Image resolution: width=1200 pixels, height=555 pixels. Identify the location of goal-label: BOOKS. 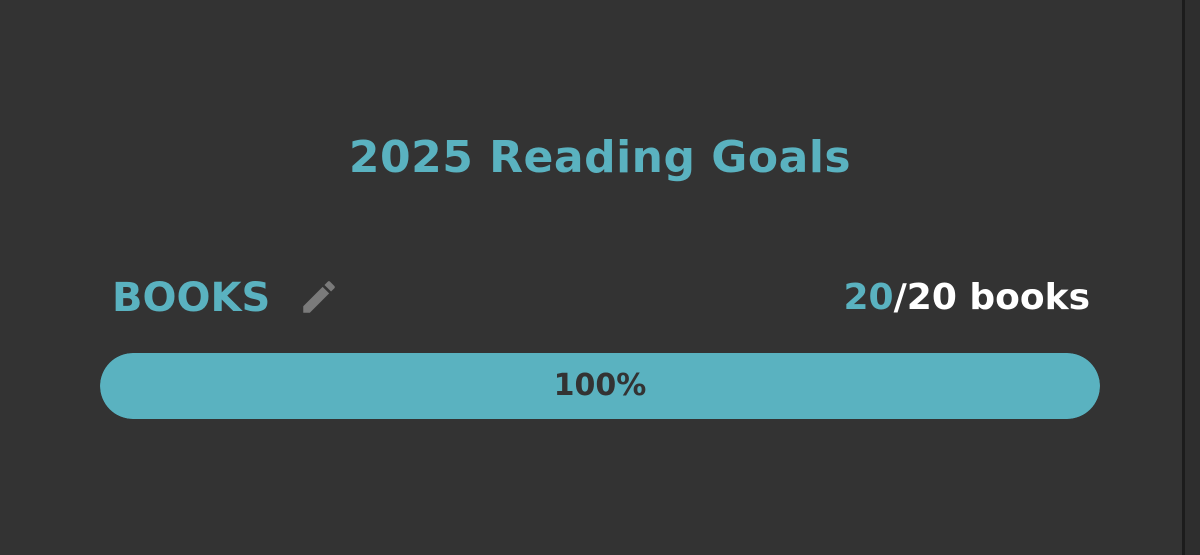
(191, 298).